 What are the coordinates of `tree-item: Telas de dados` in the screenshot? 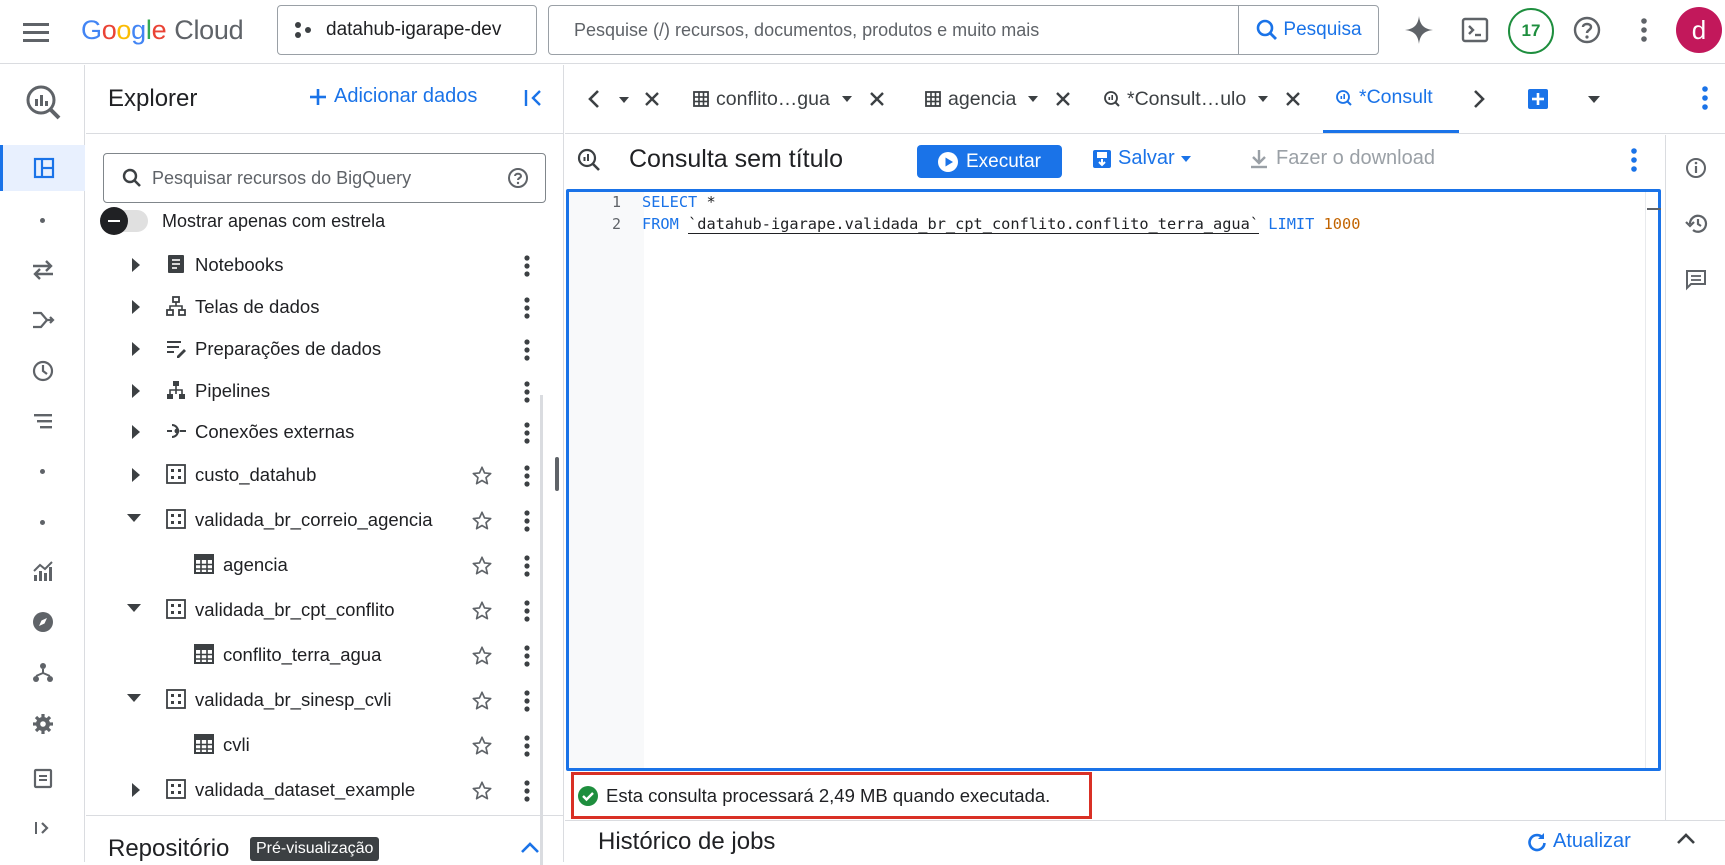 It's located at (321, 308).